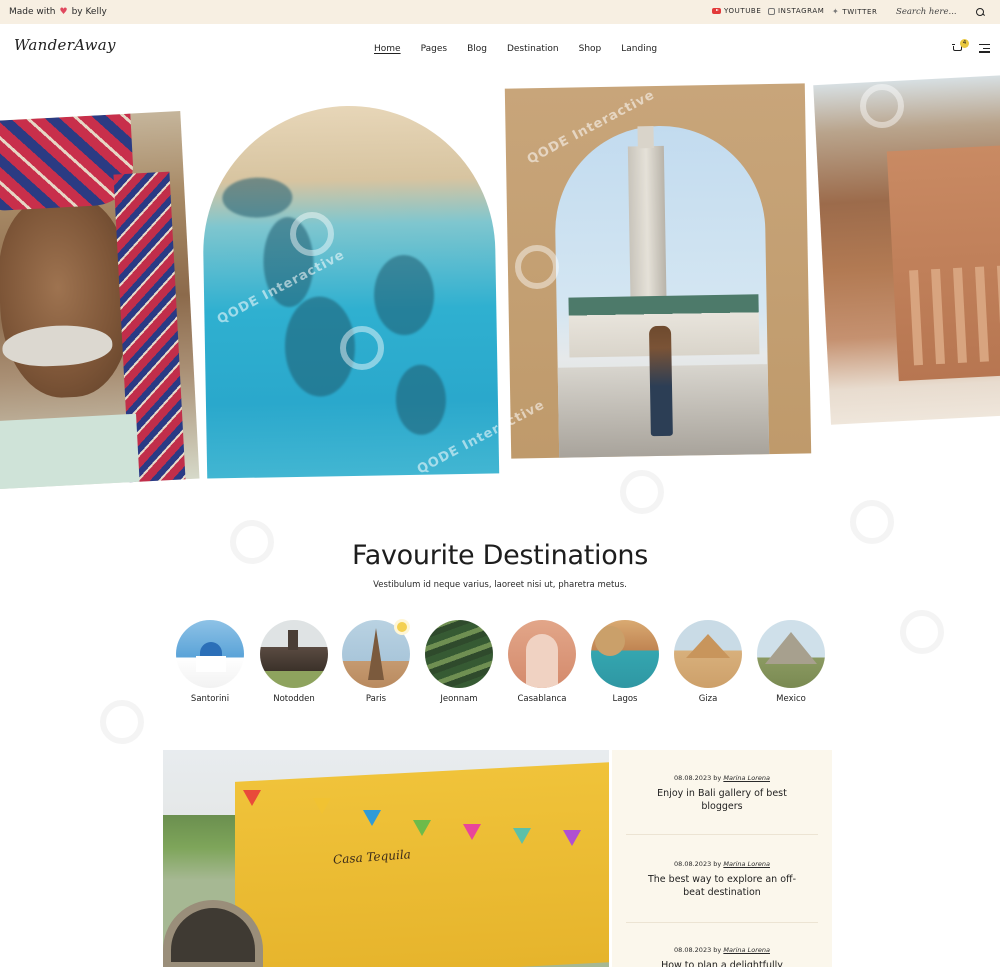 This screenshot has height=967, width=1000. I want to click on destination-lagos: Lagos, so click(625, 662).